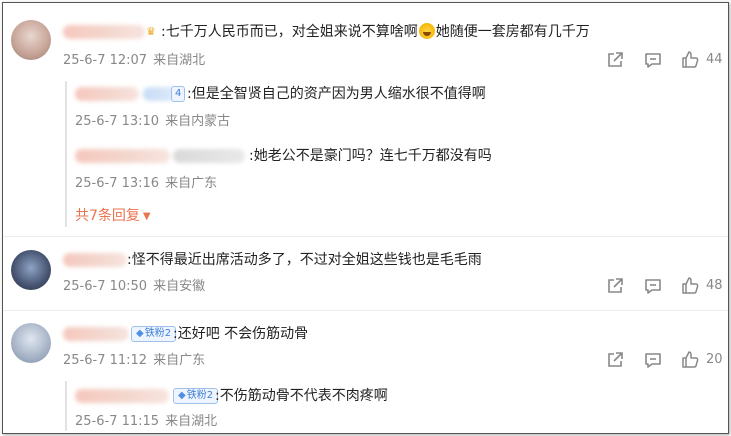 The height and width of the screenshot is (436, 731). I want to click on comment-meta: 25-6-7 12:07 来自湖北, so click(134, 61).